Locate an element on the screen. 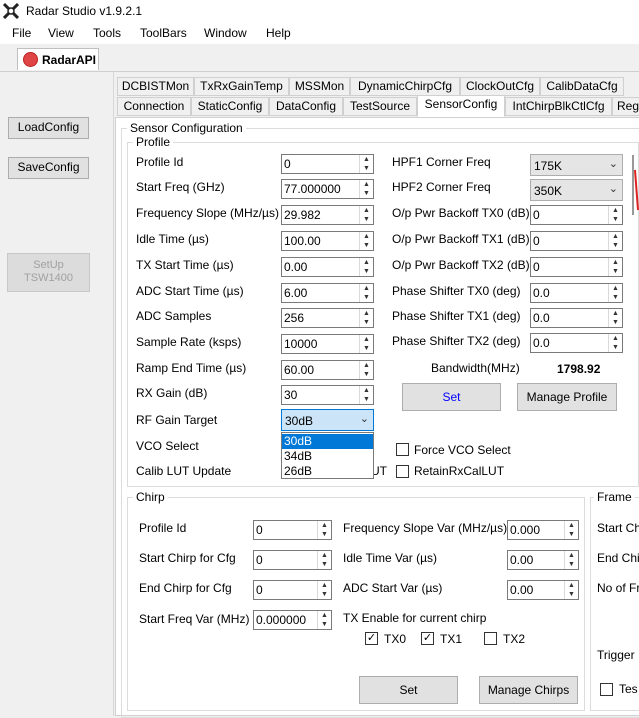 This screenshot has width=639, height=718. tab-connection: Connection is located at coordinates (154, 106).